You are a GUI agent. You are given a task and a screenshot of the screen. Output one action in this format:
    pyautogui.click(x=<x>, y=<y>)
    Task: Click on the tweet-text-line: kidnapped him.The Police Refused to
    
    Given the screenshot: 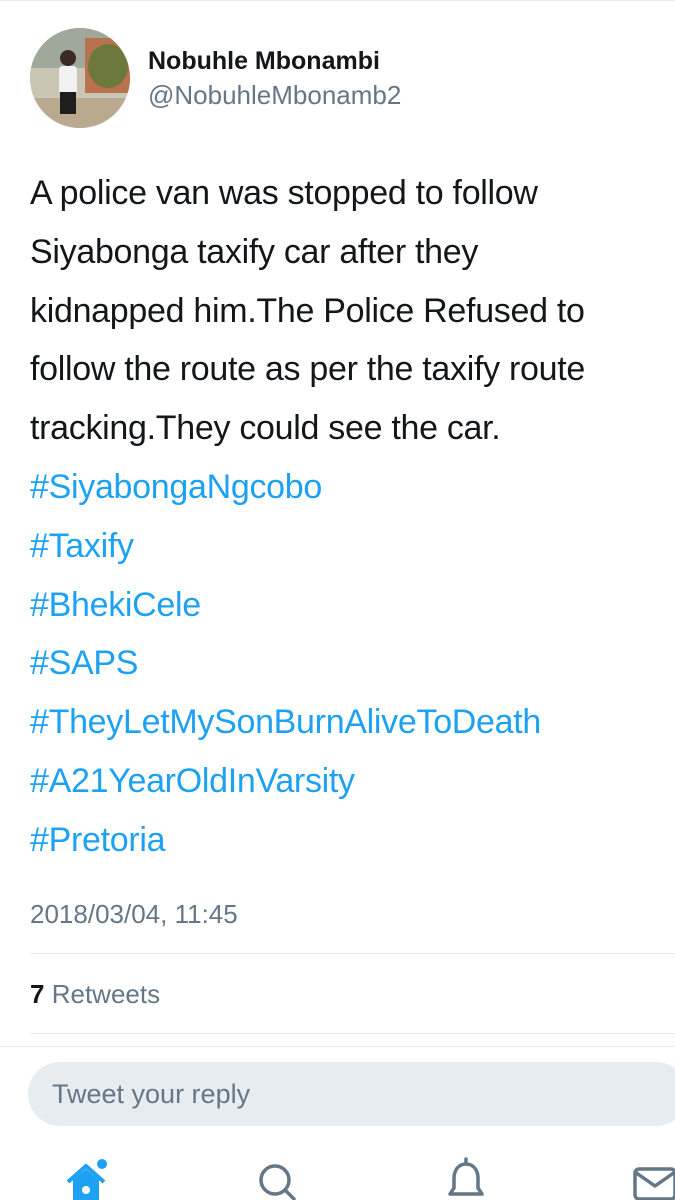 What is the action you would take?
    pyautogui.click(x=307, y=310)
    